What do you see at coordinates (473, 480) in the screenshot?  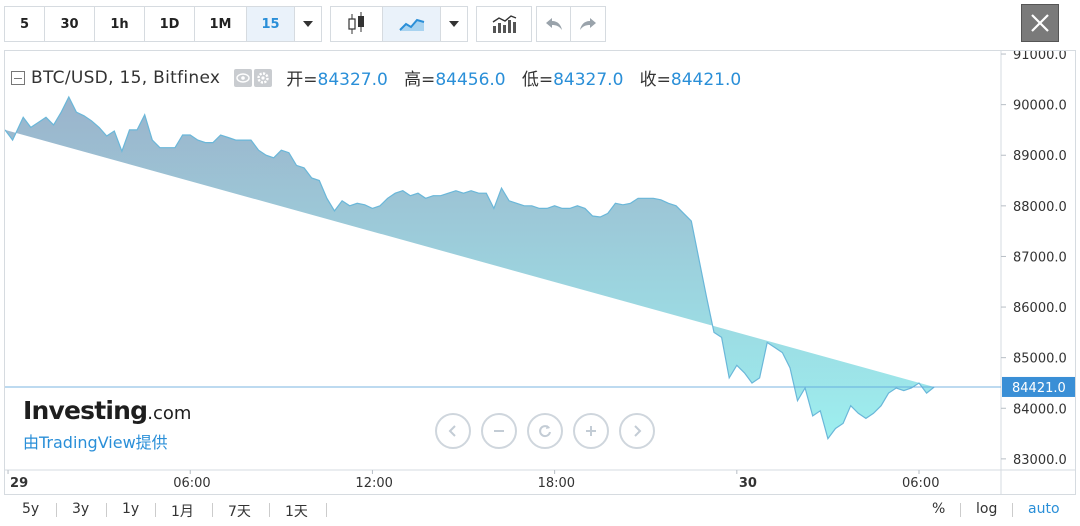 I see `time-axis: 29 06:00 12:00 18:00 30 06:00` at bounding box center [473, 480].